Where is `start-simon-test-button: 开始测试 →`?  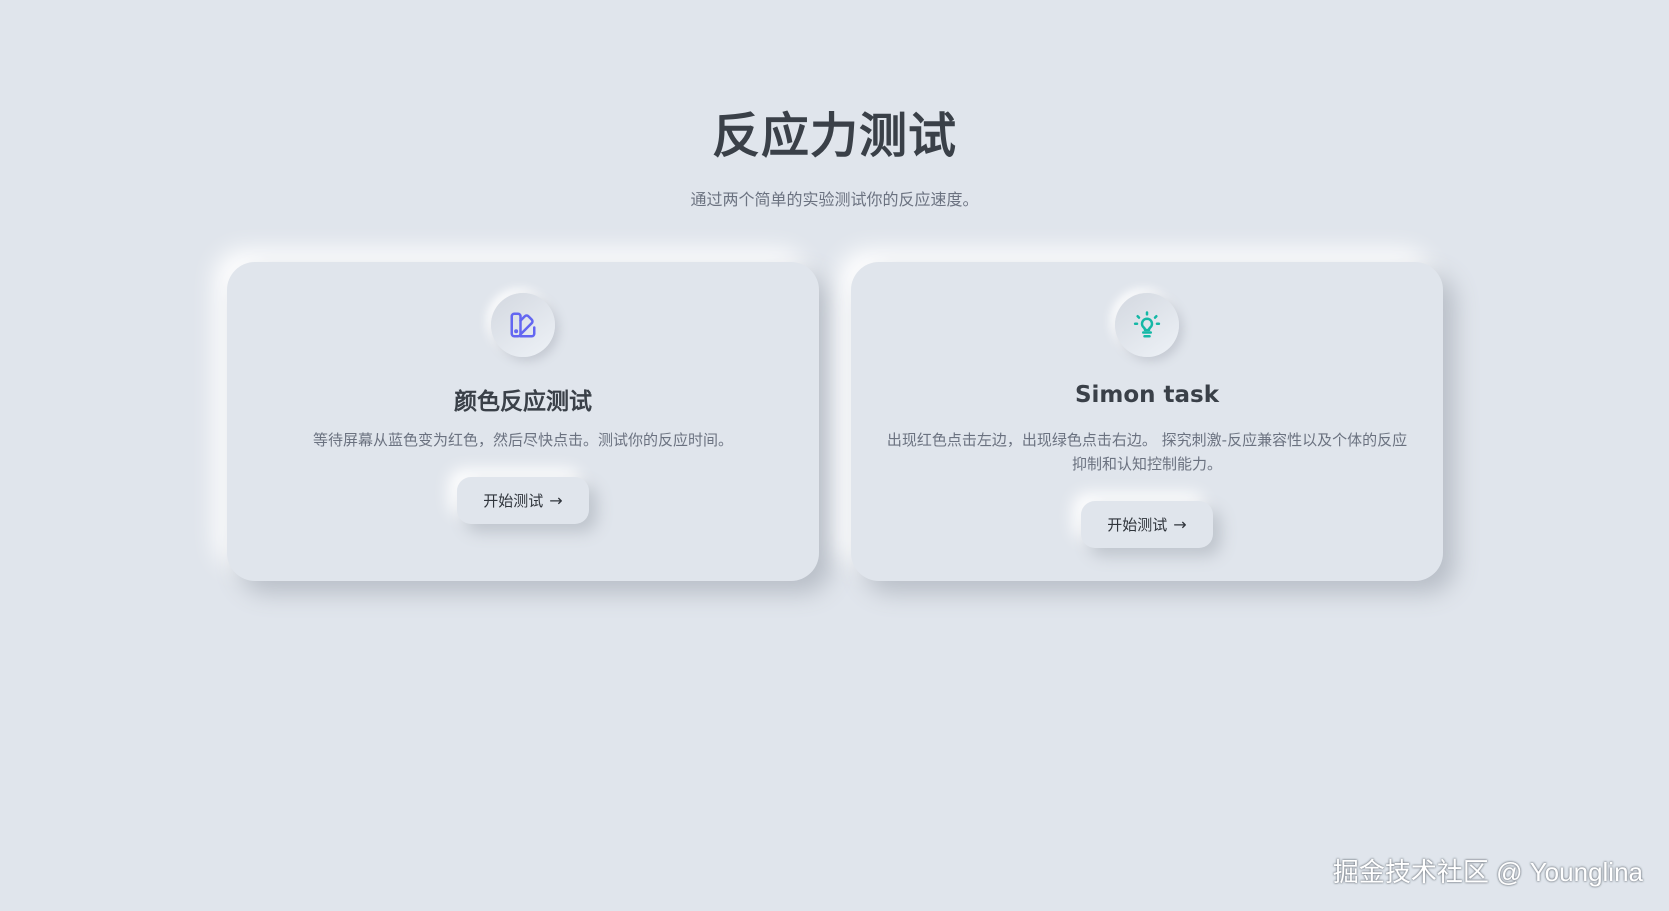
start-simon-test-button: 开始测试 → is located at coordinates (1147, 524).